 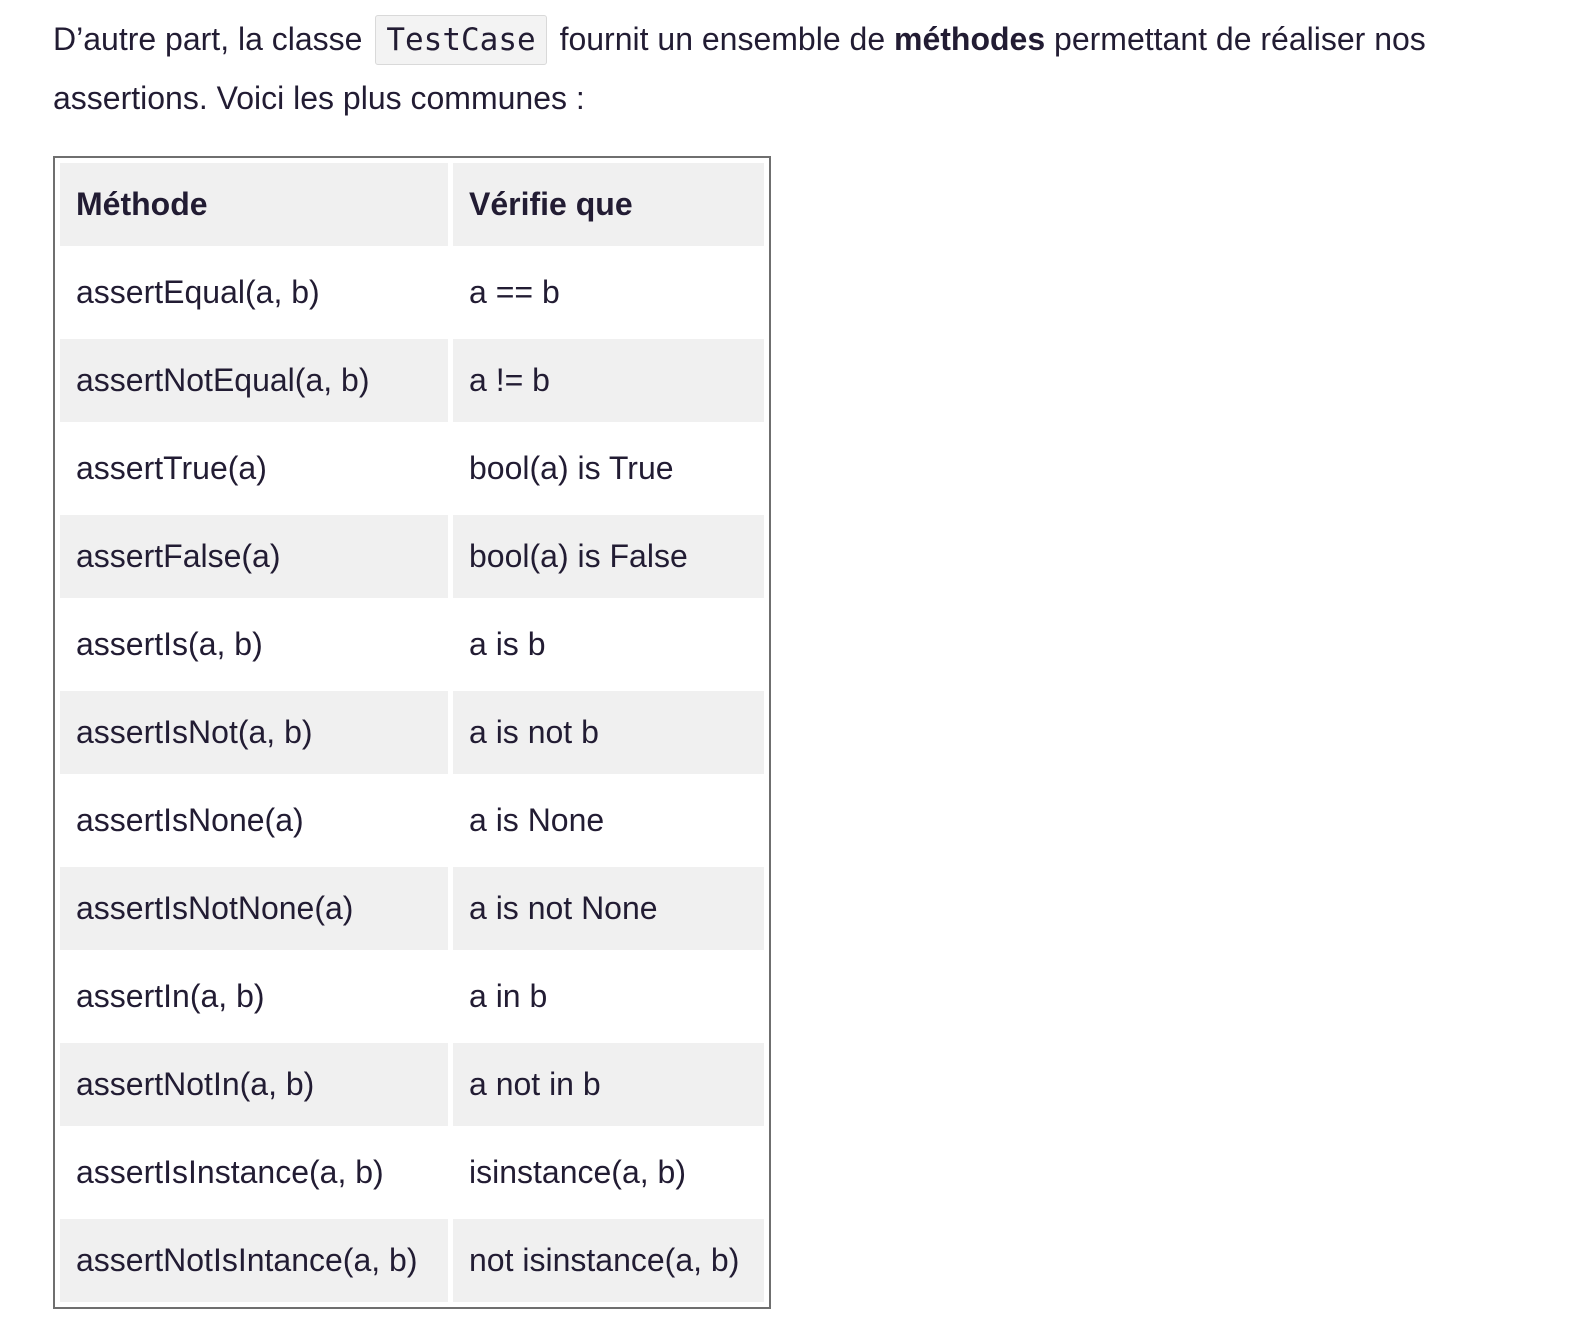 What do you see at coordinates (254, 732) in the screenshot?
I see `method-cell: assertIsNot(a, b)` at bounding box center [254, 732].